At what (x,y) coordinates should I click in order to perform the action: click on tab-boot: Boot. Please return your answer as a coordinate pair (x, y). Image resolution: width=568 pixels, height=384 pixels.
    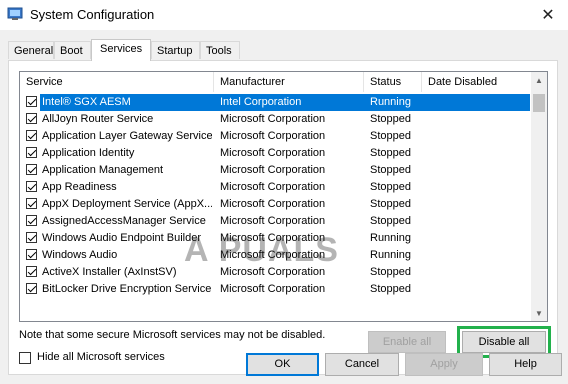
    Looking at the image, I should click on (72, 50).